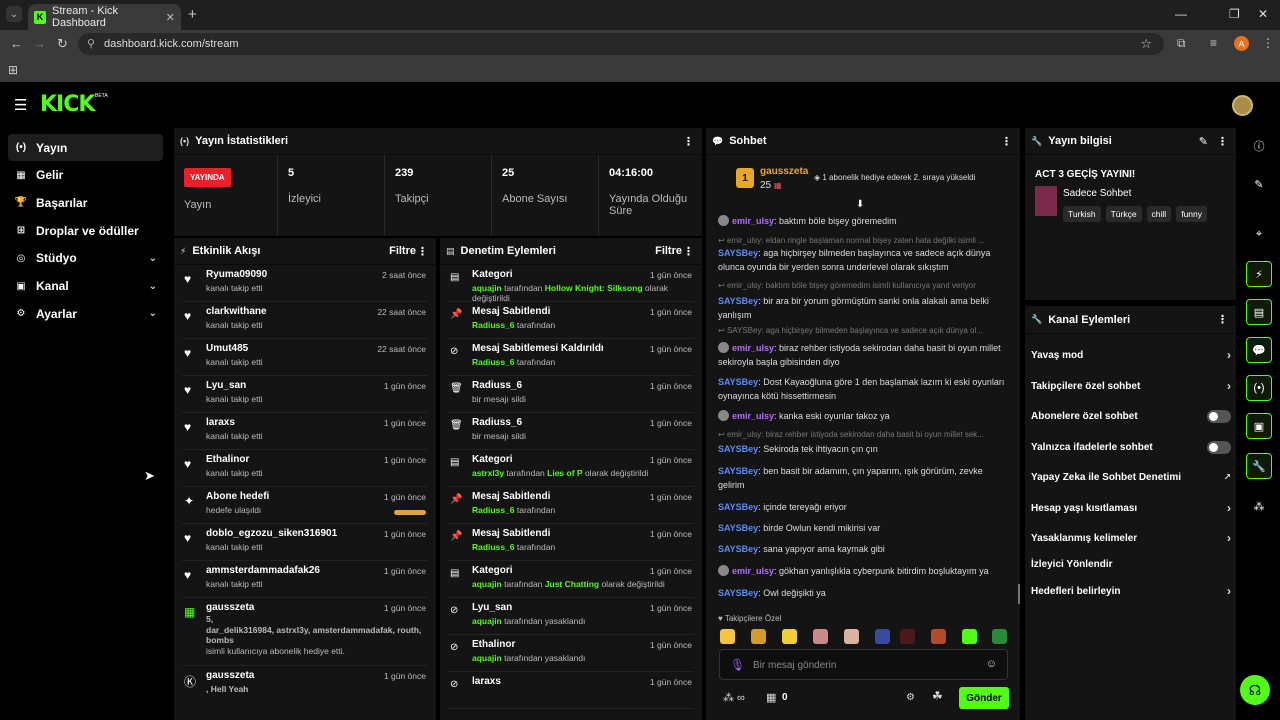 This screenshot has height=720, width=1280. Describe the element at coordinates (1131, 538) in the screenshot. I see `channel-action-row: Yasaklanmış kelimeler ›` at that location.